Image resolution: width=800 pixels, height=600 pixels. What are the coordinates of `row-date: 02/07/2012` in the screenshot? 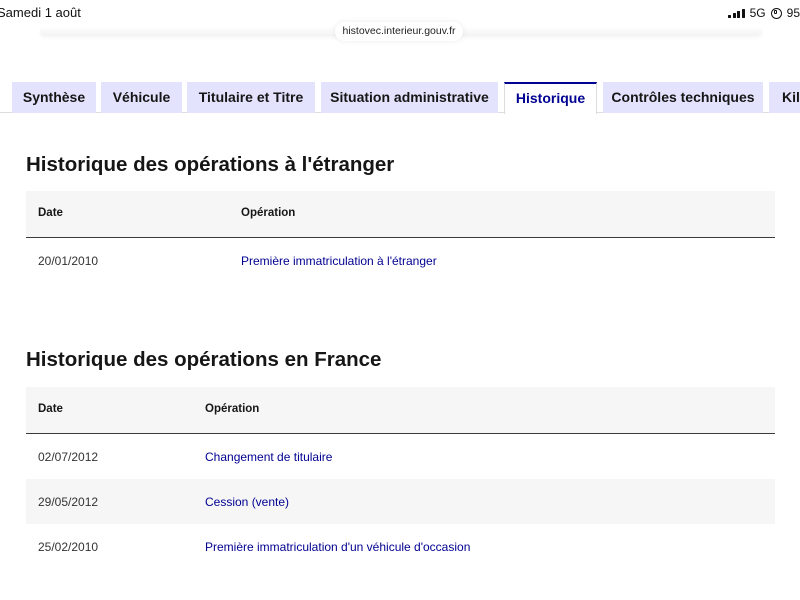 It's located at (68, 457).